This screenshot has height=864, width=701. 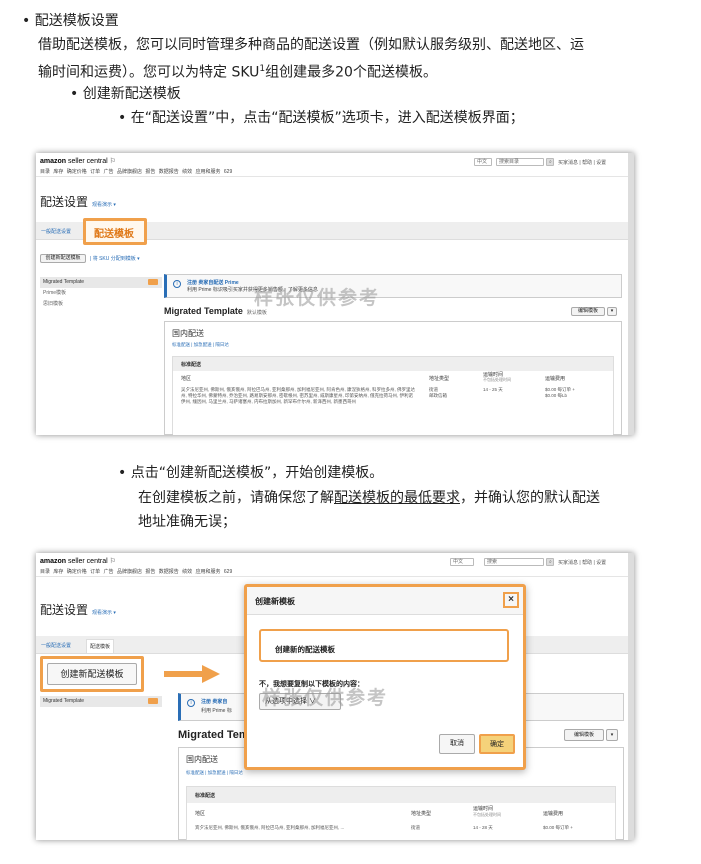 I want to click on row-time: 14 - 25 天, so click(x=493, y=389).